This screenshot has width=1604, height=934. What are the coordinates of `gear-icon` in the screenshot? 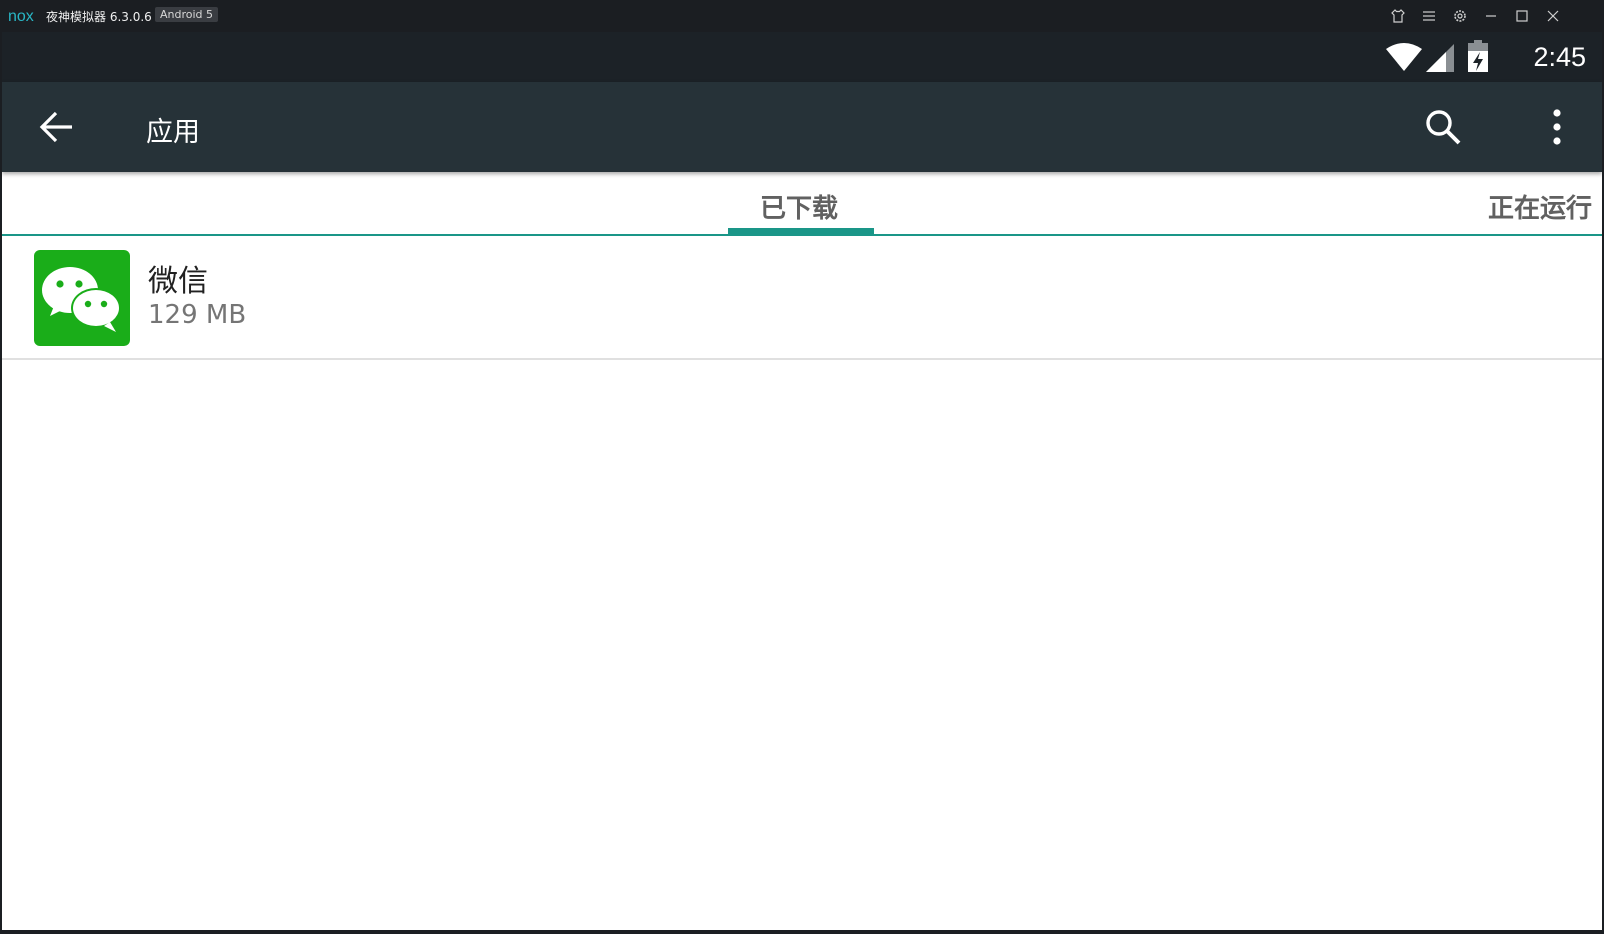 It's located at (1460, 16).